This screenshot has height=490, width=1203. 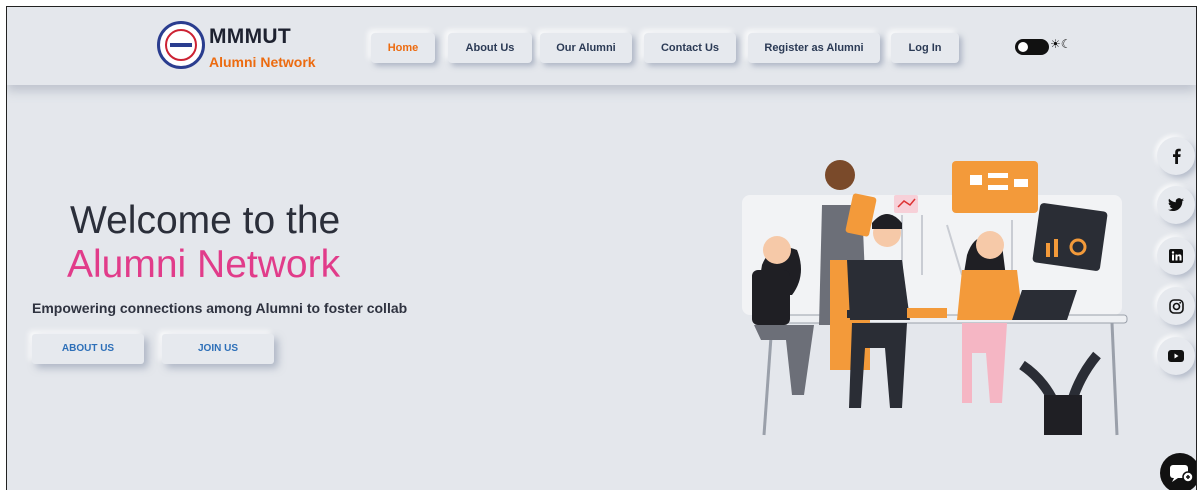 What do you see at coordinates (1176, 205) in the screenshot?
I see `twitter-icon` at bounding box center [1176, 205].